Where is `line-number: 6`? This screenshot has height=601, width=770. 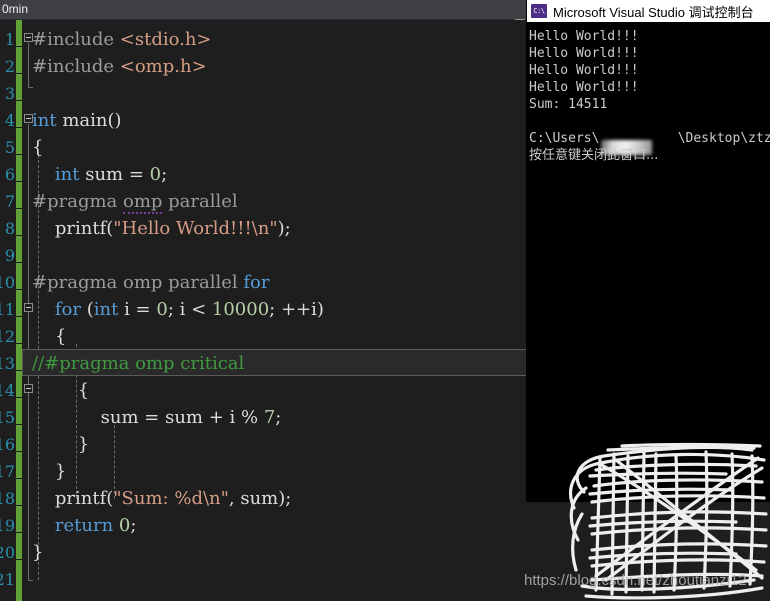 line-number: 6 is located at coordinates (9, 174).